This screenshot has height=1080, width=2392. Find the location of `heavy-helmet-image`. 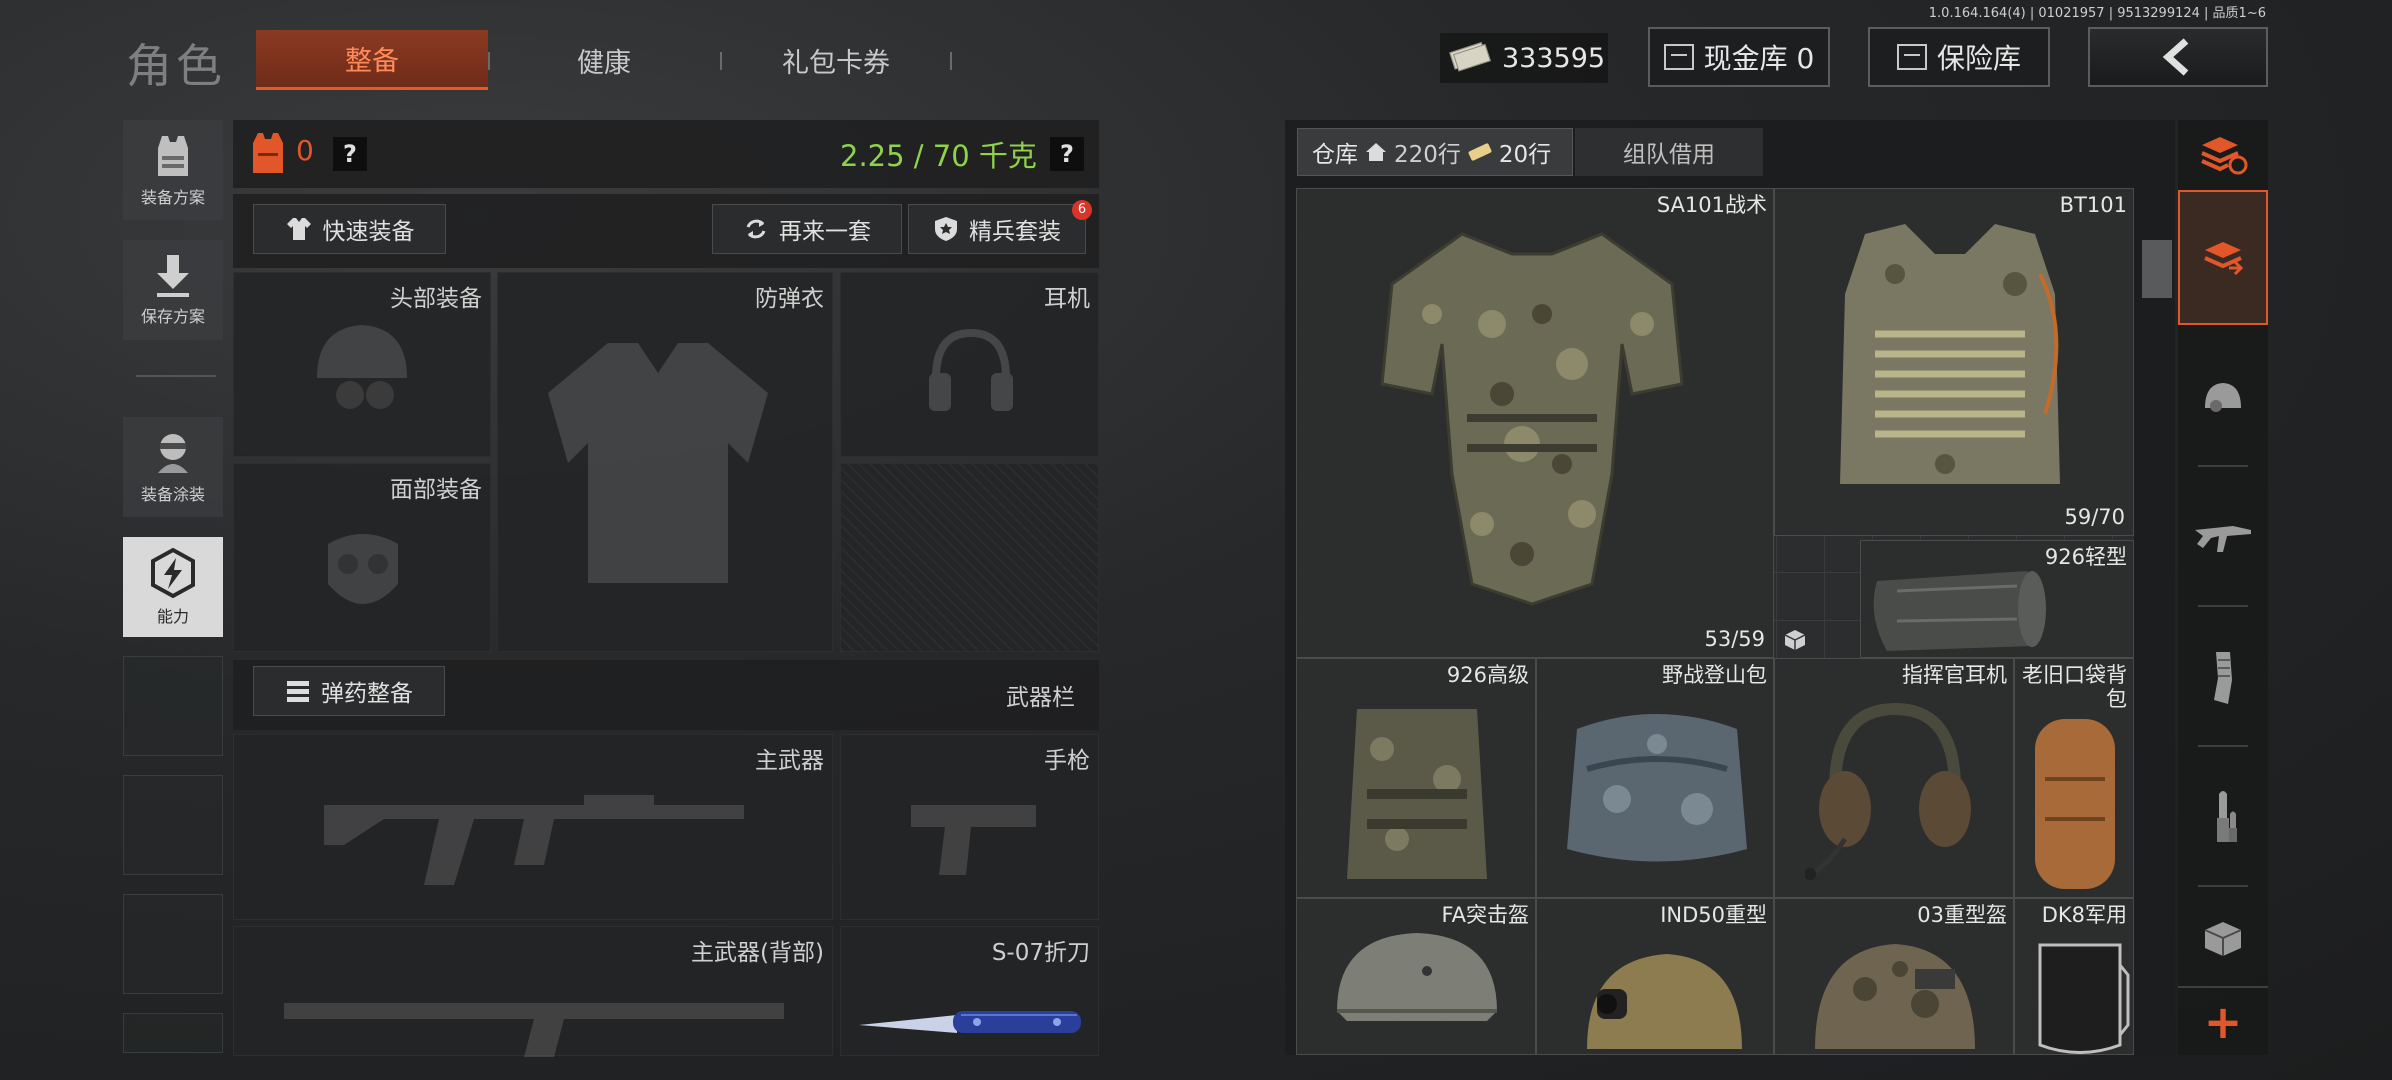

heavy-helmet-image is located at coordinates (1664, 1001).